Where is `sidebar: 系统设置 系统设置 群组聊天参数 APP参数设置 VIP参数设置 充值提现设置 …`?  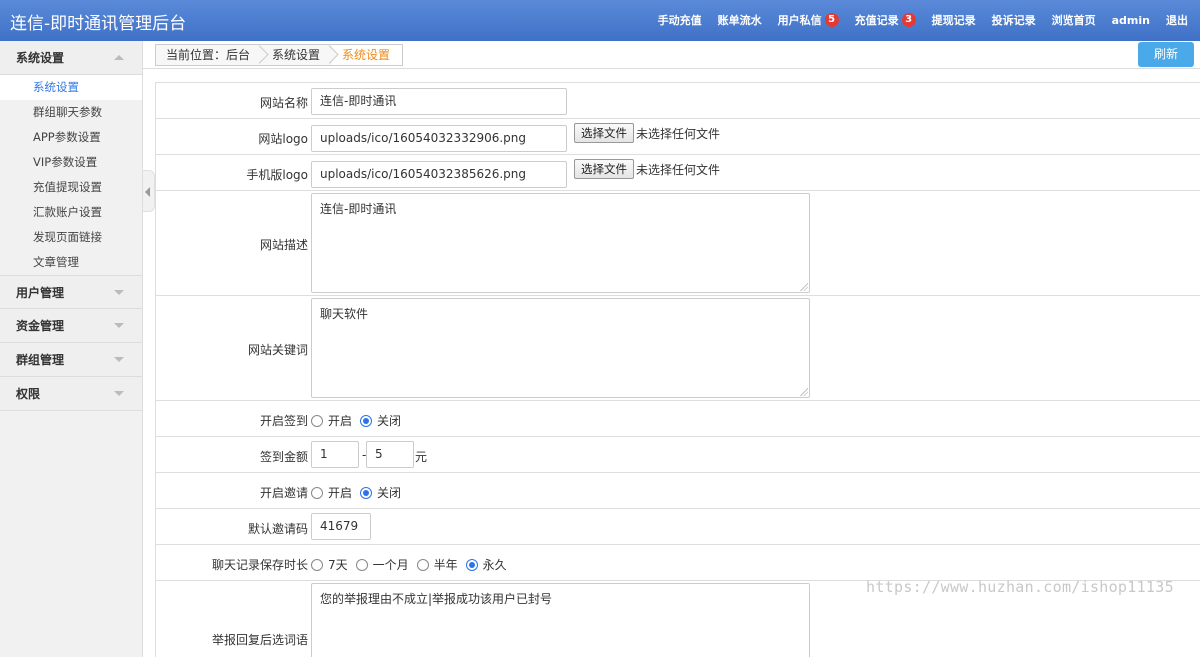 sidebar: 系统设置 系统设置 群组聊天参数 APP参数设置 VIP参数设置 充值提现设置 … is located at coordinates (71, 349).